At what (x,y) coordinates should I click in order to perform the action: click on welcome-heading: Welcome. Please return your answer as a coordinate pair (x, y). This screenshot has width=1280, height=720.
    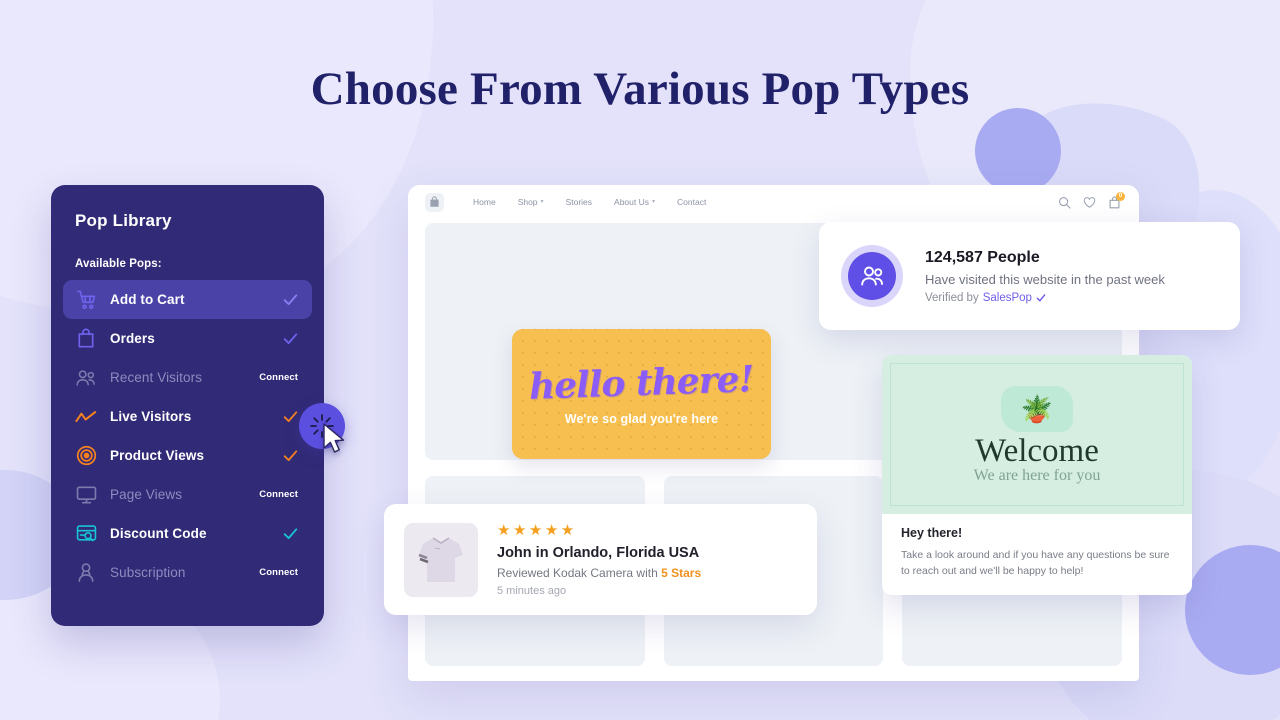
    Looking at the image, I should click on (1037, 450).